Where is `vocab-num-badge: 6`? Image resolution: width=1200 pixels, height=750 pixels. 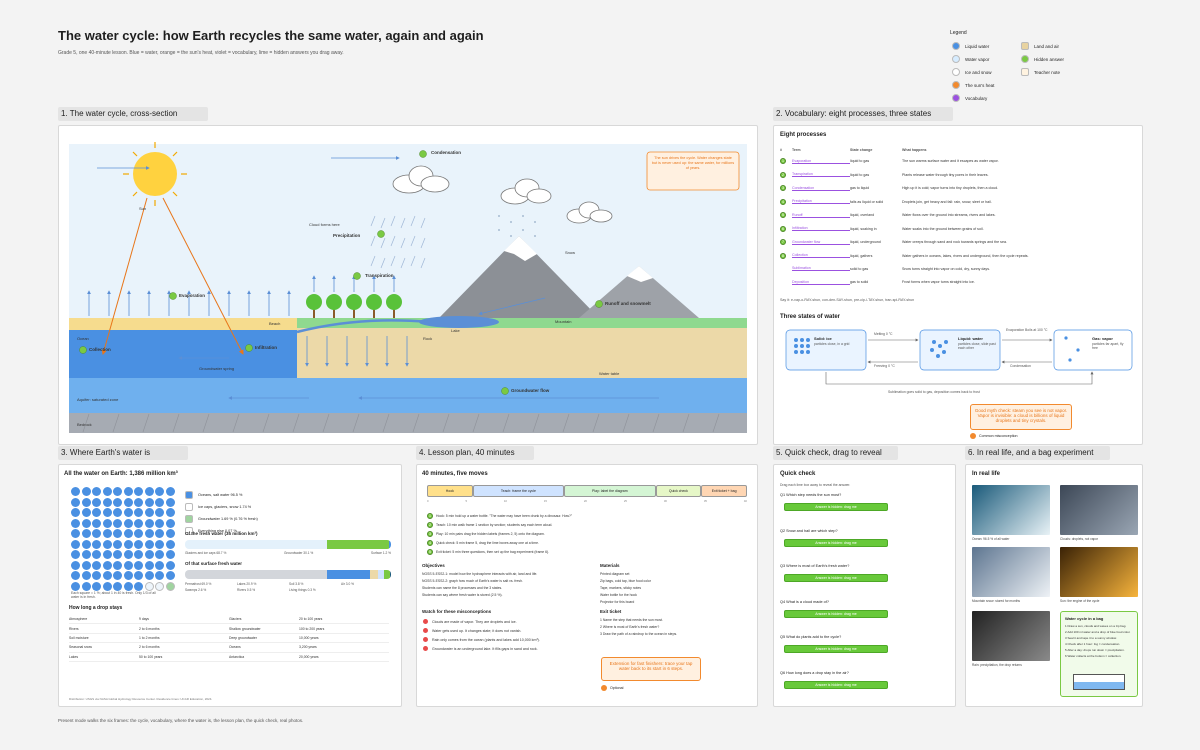
vocab-num-badge: 6 is located at coordinates (783, 228).